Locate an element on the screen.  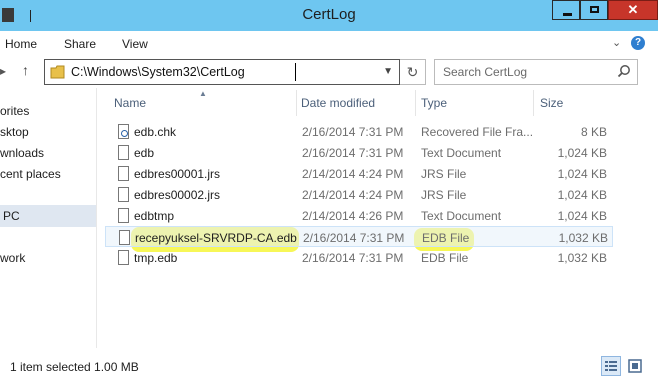
status-bar: 1 item selected 1.00 MB is located at coordinates (329, 368).